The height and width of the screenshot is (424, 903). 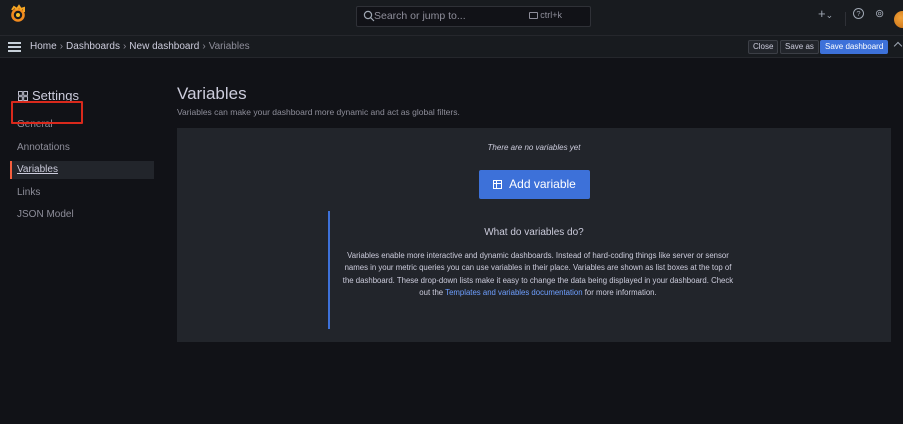 I want to click on sidebar-item-variables: Variables, so click(x=82, y=170).